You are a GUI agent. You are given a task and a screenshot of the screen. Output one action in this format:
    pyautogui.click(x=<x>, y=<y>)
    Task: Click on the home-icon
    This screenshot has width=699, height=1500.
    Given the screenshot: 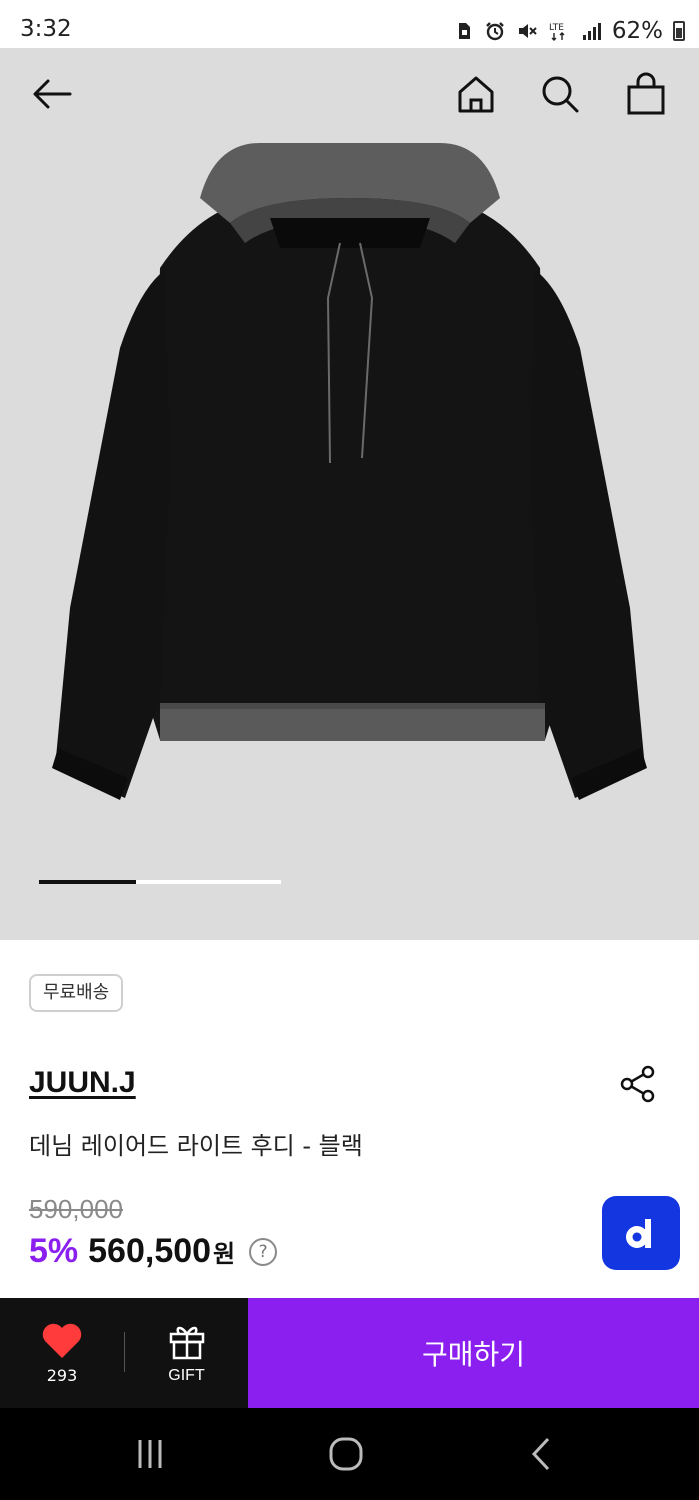 What is the action you would take?
    pyautogui.click(x=476, y=94)
    